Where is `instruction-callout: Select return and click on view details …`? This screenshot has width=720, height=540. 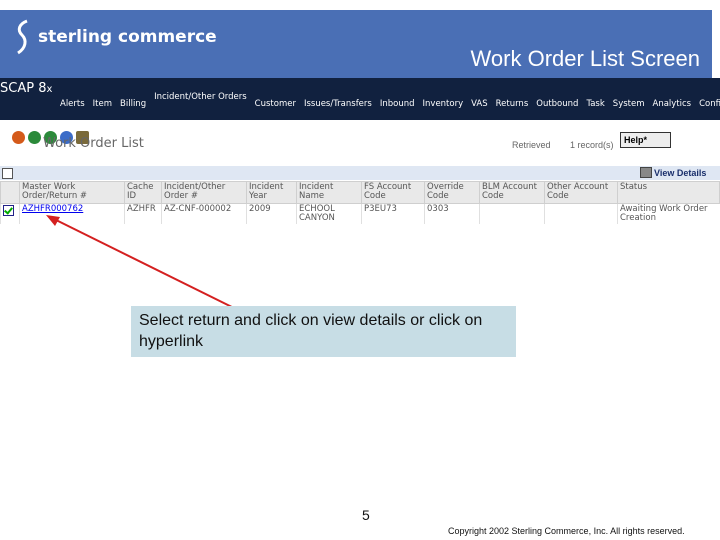
instruction-callout: Select return and click on view details … is located at coordinates (323, 331).